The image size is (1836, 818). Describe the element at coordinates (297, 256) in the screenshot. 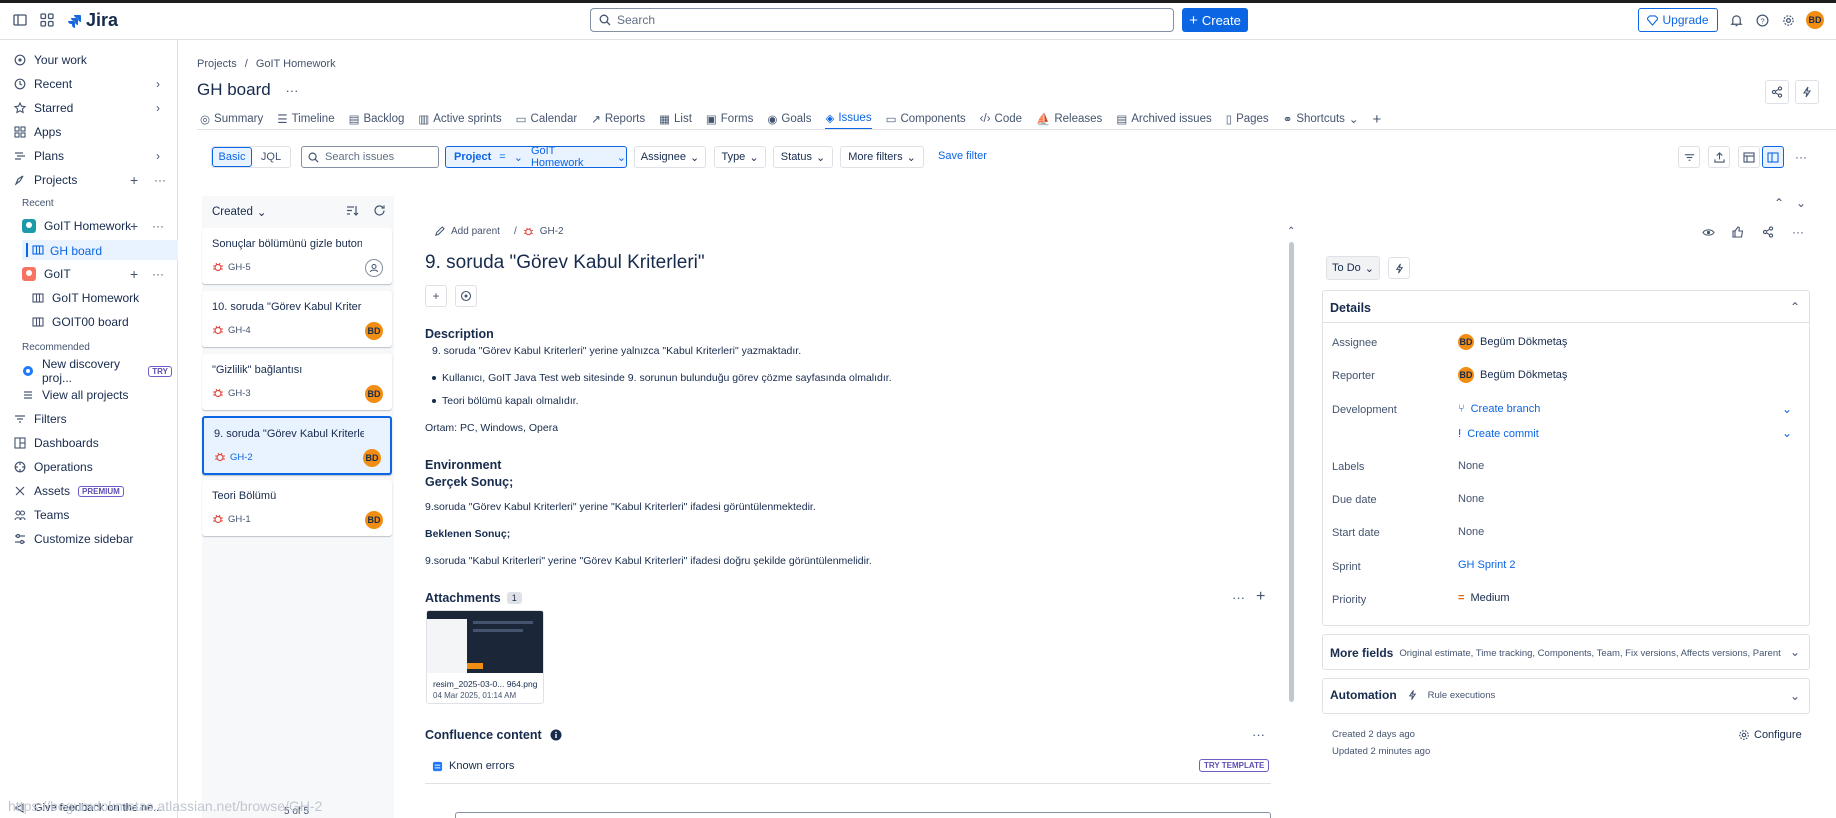

I see `issue-card-gh-5: Sonuçlar bölümünü gizle butonu GH-5` at that location.